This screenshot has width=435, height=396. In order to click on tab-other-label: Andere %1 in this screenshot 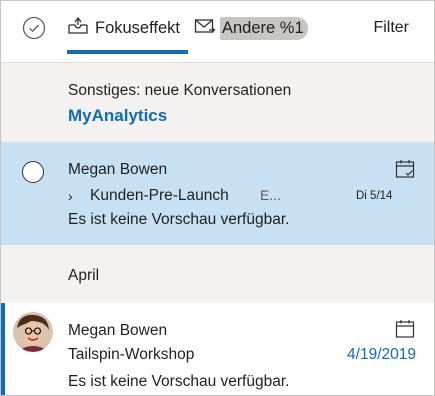, I will do `click(264, 28)`.